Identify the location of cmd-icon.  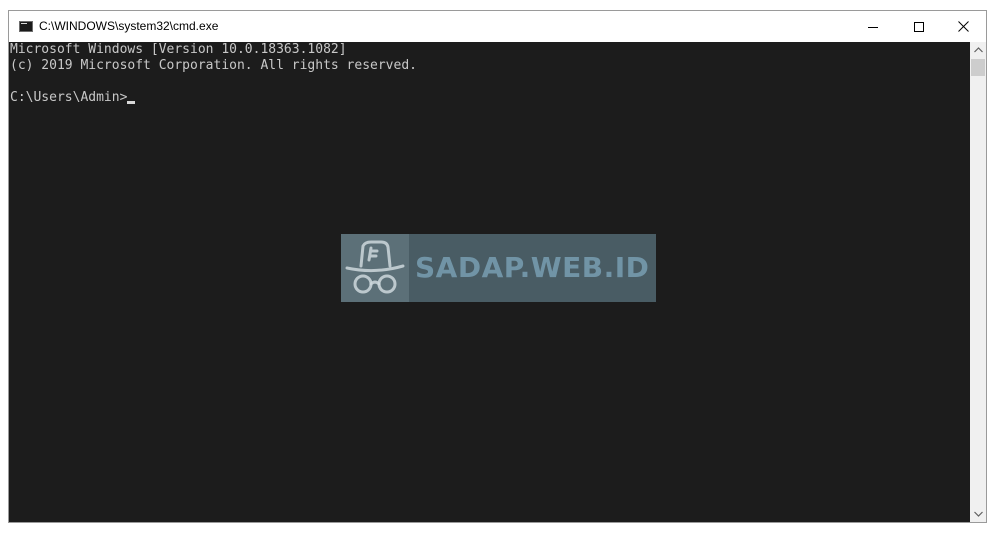
(26, 26).